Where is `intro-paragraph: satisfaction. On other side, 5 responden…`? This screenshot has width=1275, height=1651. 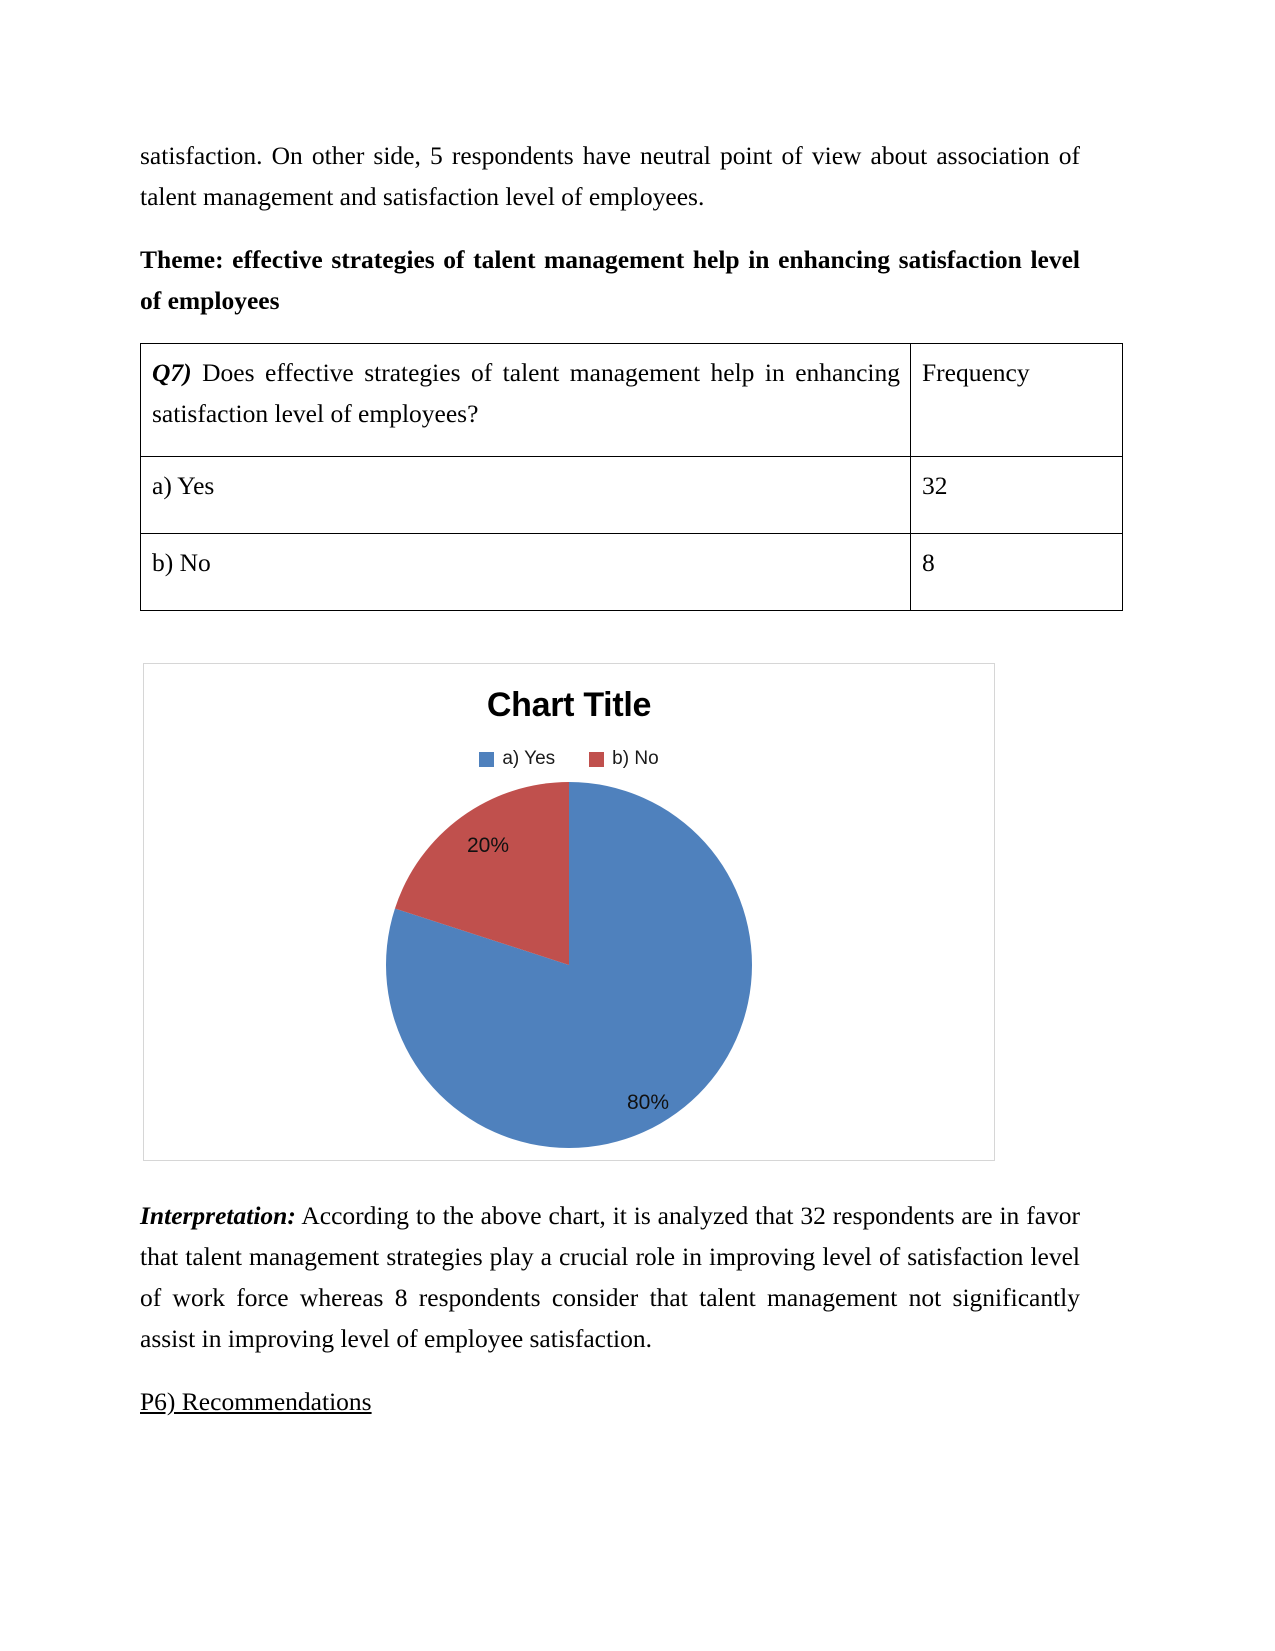 intro-paragraph: satisfaction. On other side, 5 responden… is located at coordinates (610, 176).